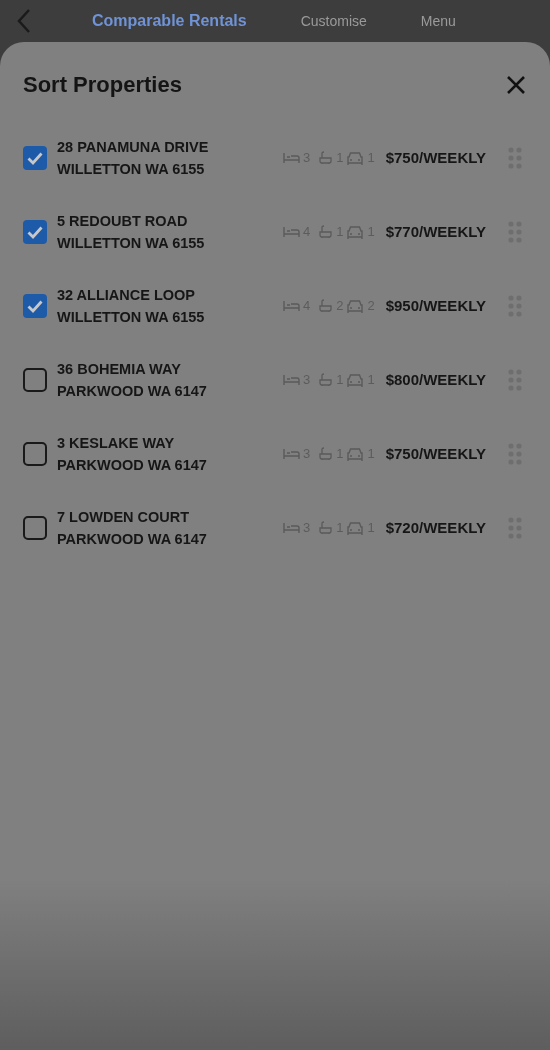 The width and height of the screenshot is (550, 1050). Describe the element at coordinates (123, 221) in the screenshot. I see `street-address: 5 REDOUBT ROAD` at that location.